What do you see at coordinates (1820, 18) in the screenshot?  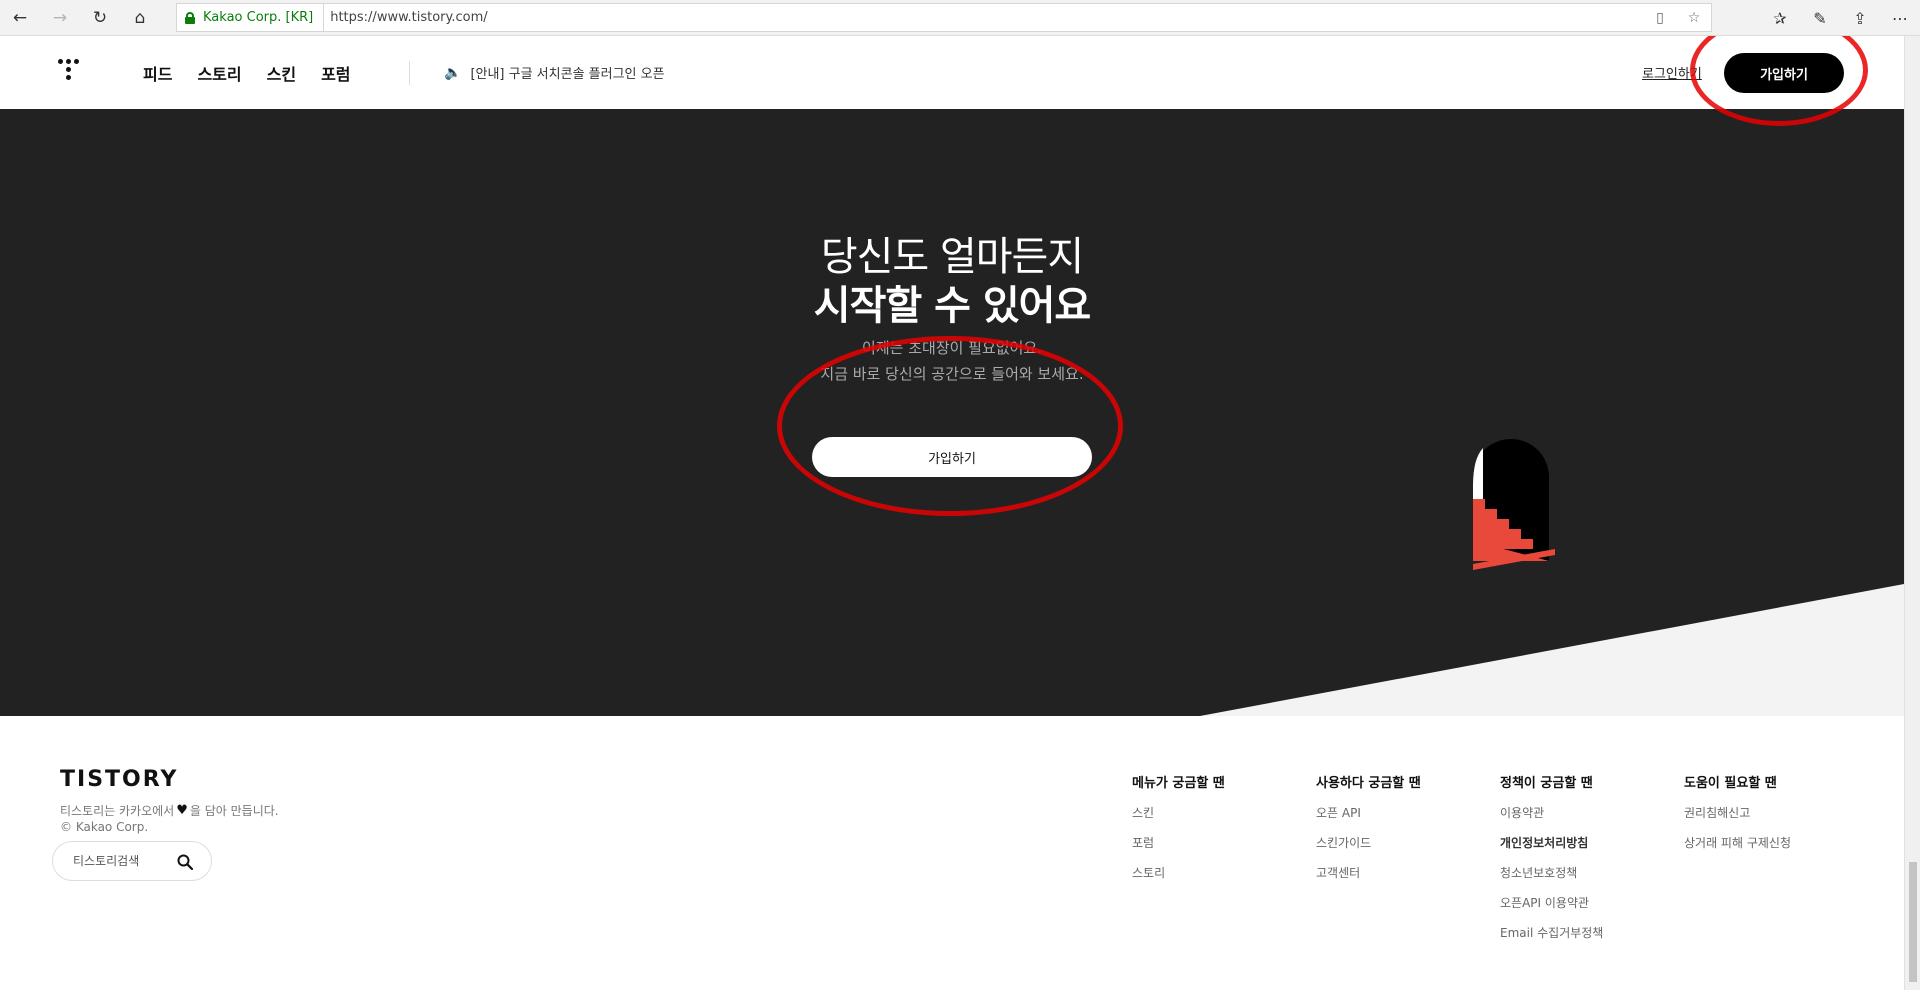 I see `pen-icon: ✎` at bounding box center [1820, 18].